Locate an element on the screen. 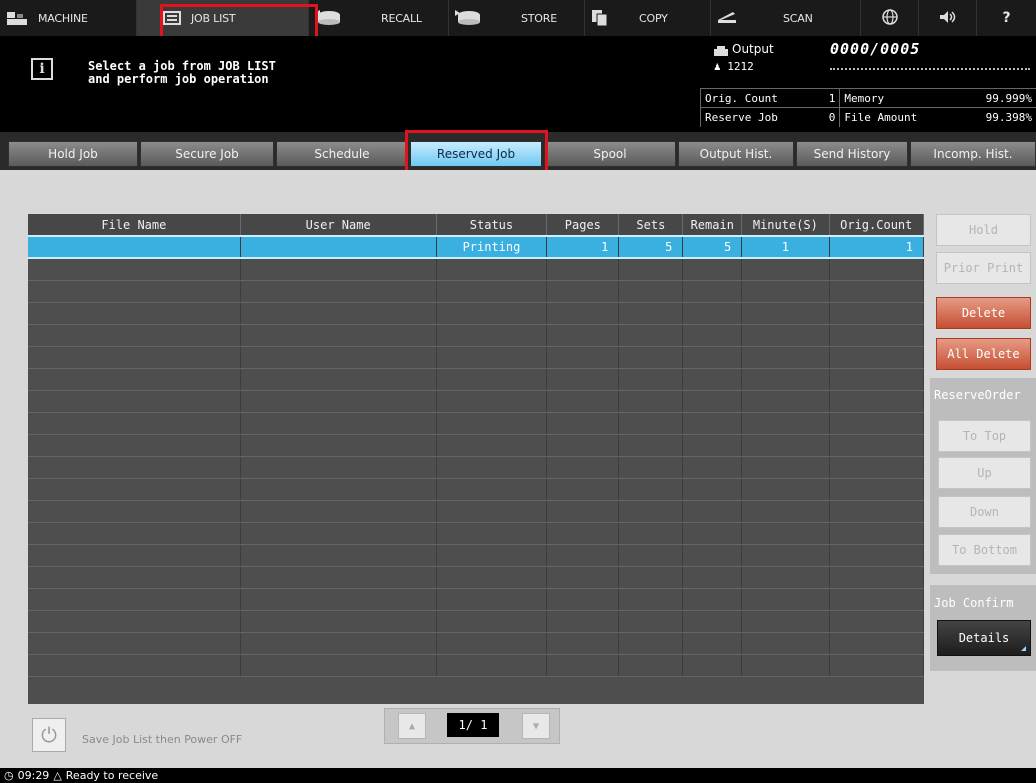 This screenshot has width=1036, height=783. tab-output-history: Output Hist. is located at coordinates (736, 154).